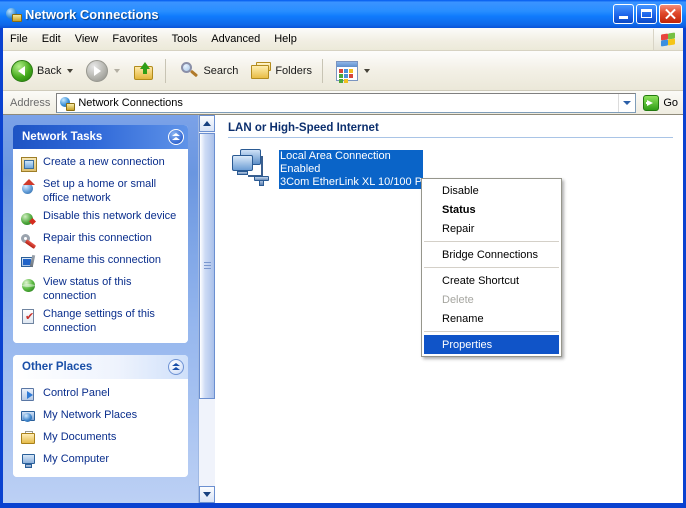  I want to click on search-label: Search, so click(221, 70).